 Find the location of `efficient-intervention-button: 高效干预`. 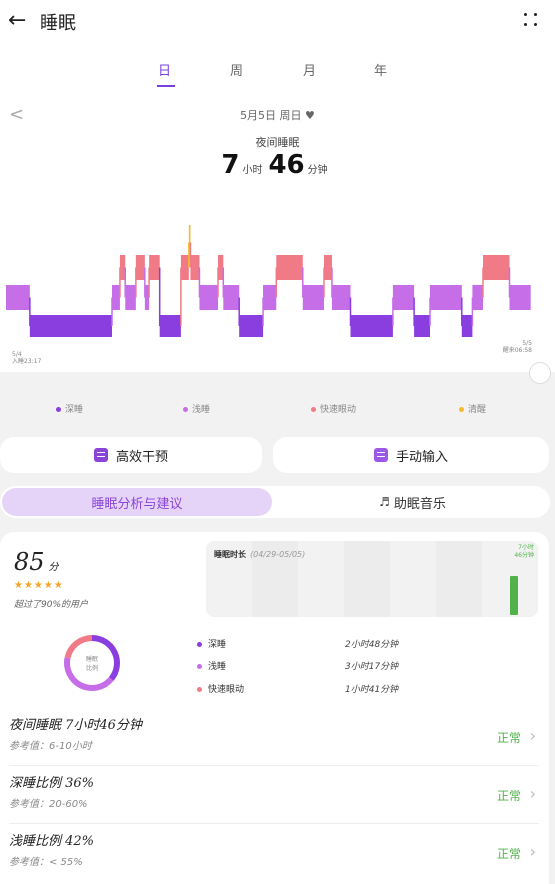

efficient-intervention-button: 高效干预 is located at coordinates (131, 455).